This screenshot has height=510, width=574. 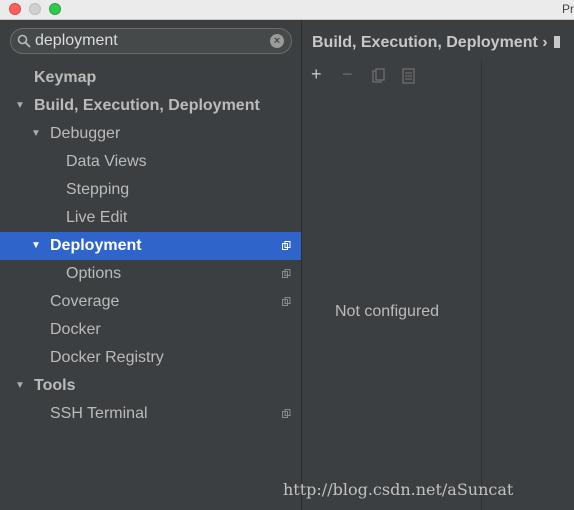 I want to click on copy-icon, so click(x=379, y=76).